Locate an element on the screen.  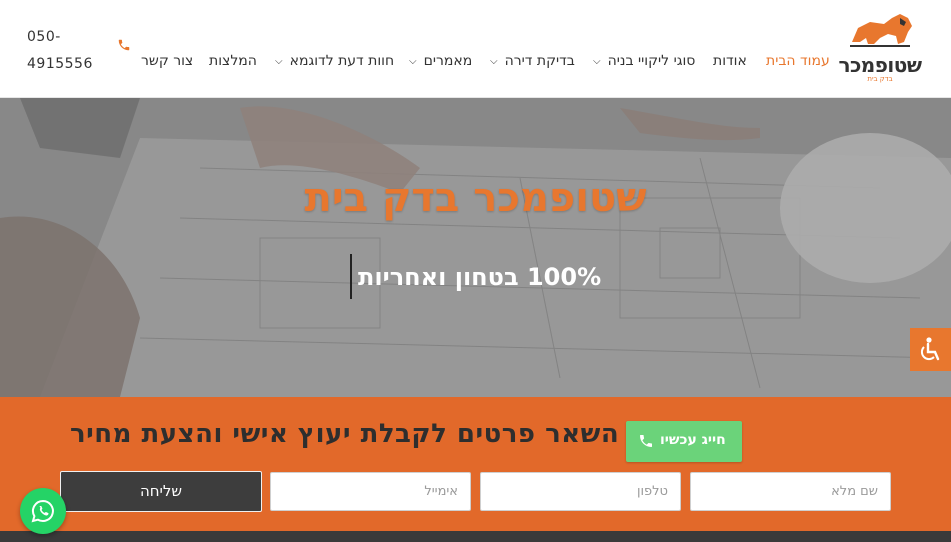
footer-strip is located at coordinates (475, 536).